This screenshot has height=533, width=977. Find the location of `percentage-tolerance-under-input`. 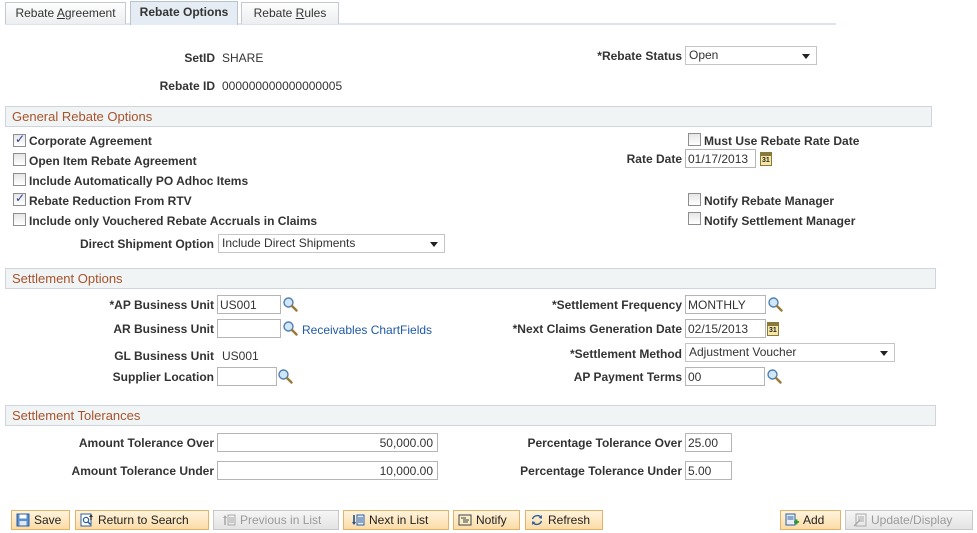

percentage-tolerance-under-input is located at coordinates (708, 470).